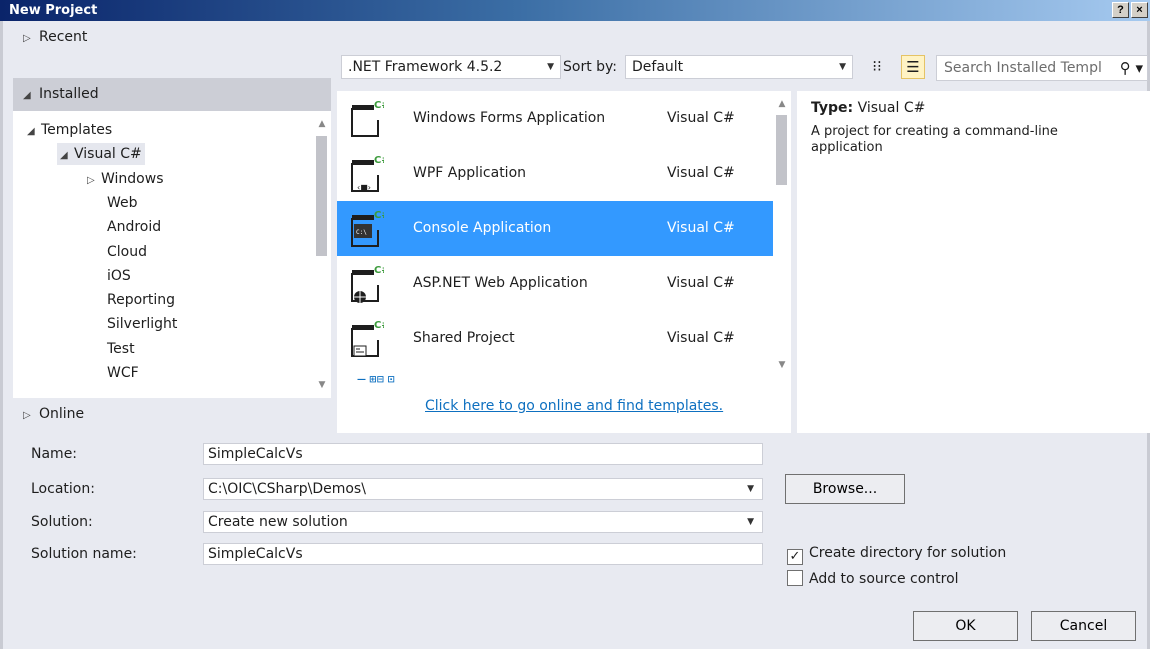 The width and height of the screenshot is (1150, 649). I want to click on checkbox-unchecked-icon, so click(795, 578).